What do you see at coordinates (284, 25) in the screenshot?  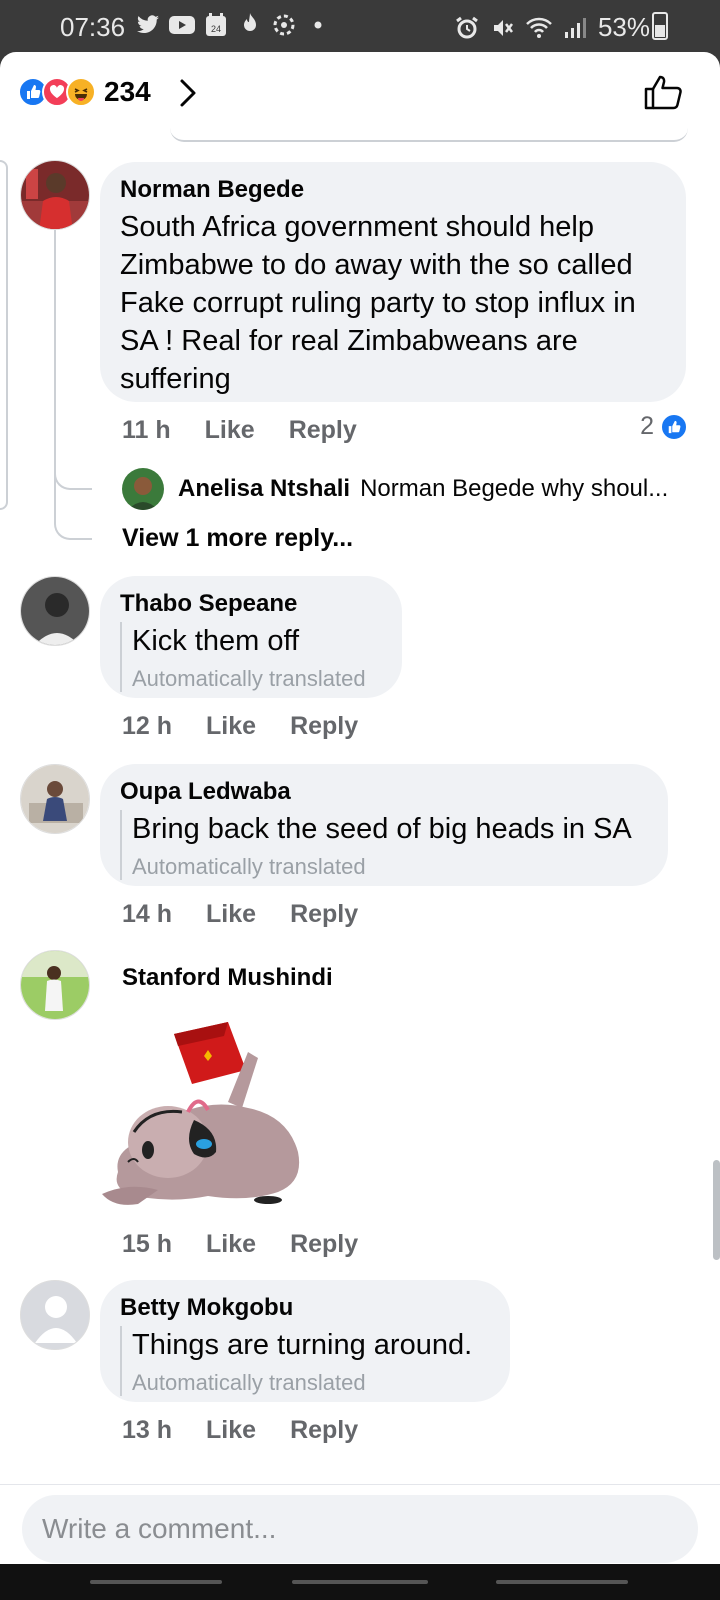 I see `settings-icon` at bounding box center [284, 25].